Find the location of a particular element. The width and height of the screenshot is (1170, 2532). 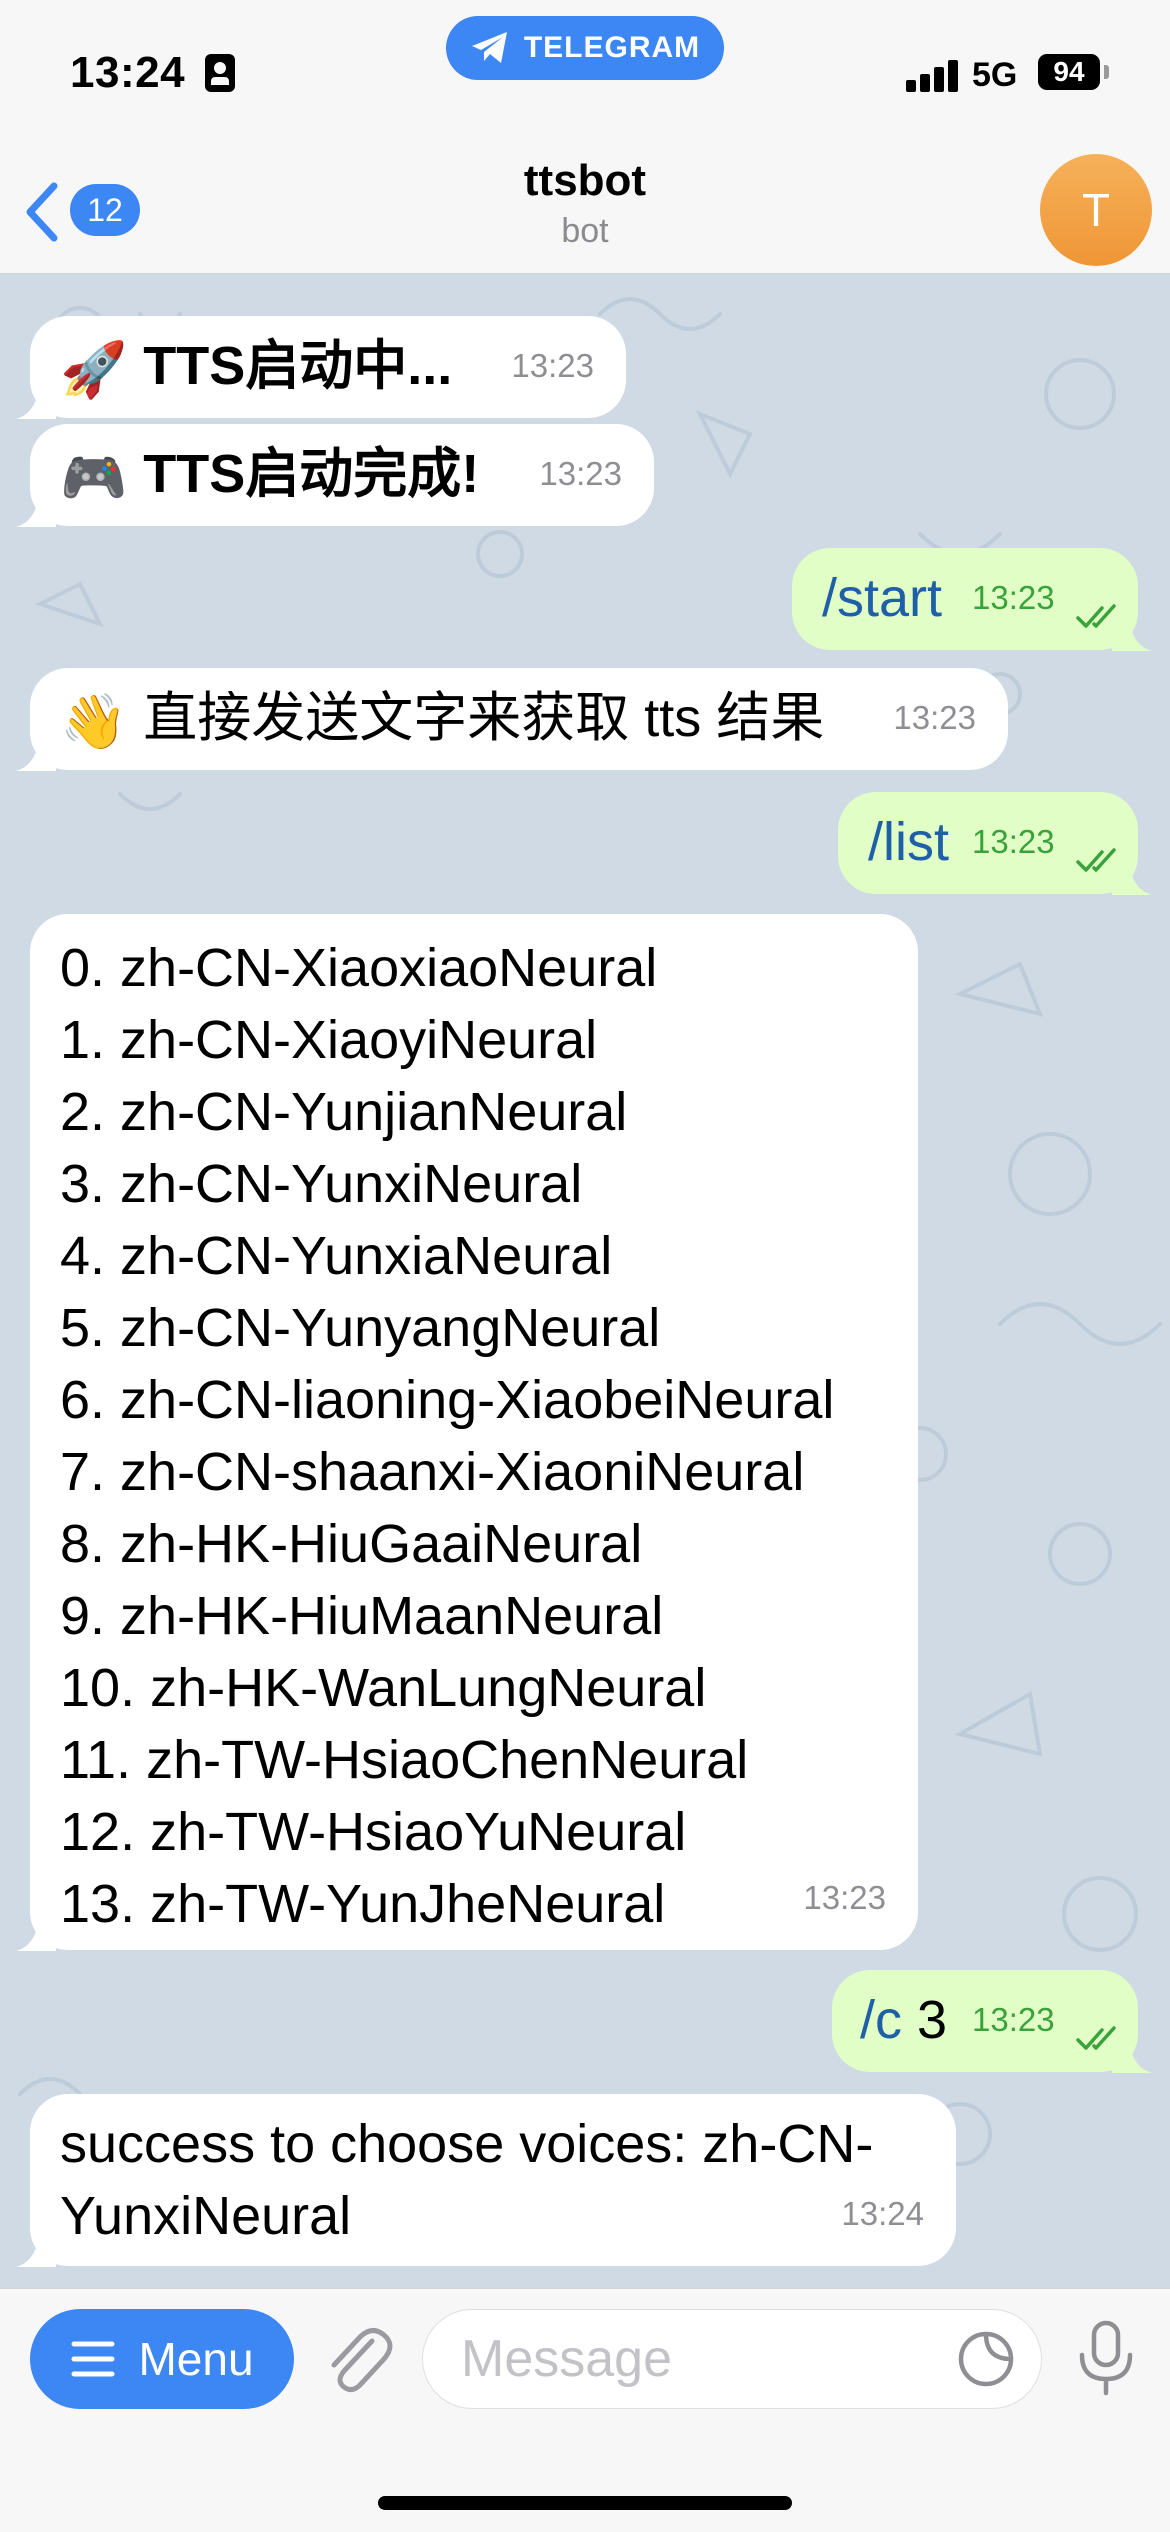

message-text: TTS启动完成! is located at coordinates (311, 474).